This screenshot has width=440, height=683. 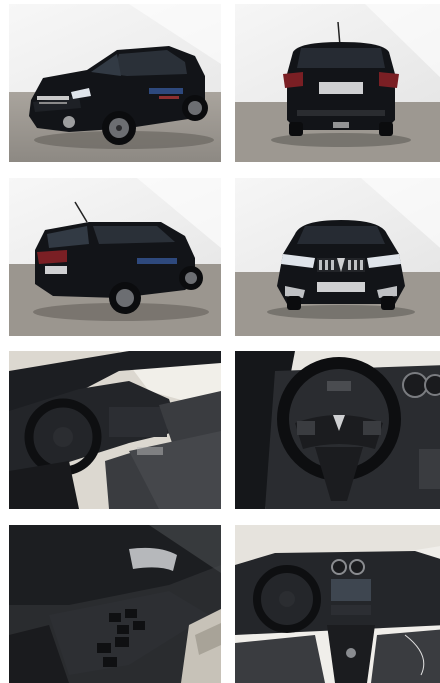 I want to click on car-front-photo, so click(x=337, y=257).